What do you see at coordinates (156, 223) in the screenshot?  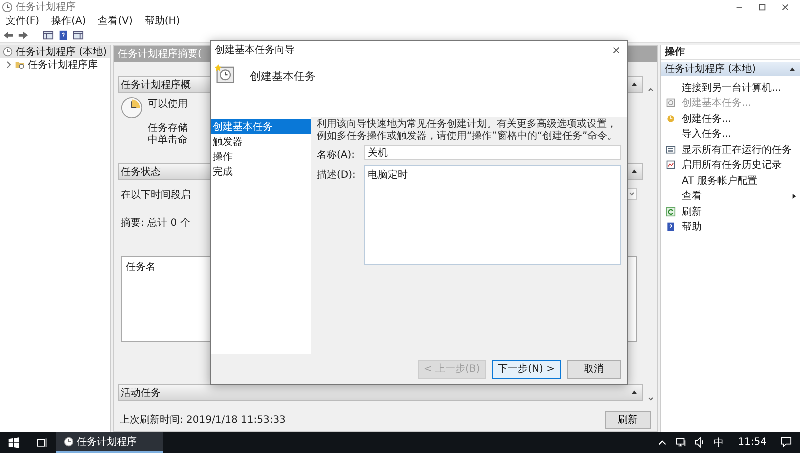 I see `summary-text: 摘要: 总计 0 个` at bounding box center [156, 223].